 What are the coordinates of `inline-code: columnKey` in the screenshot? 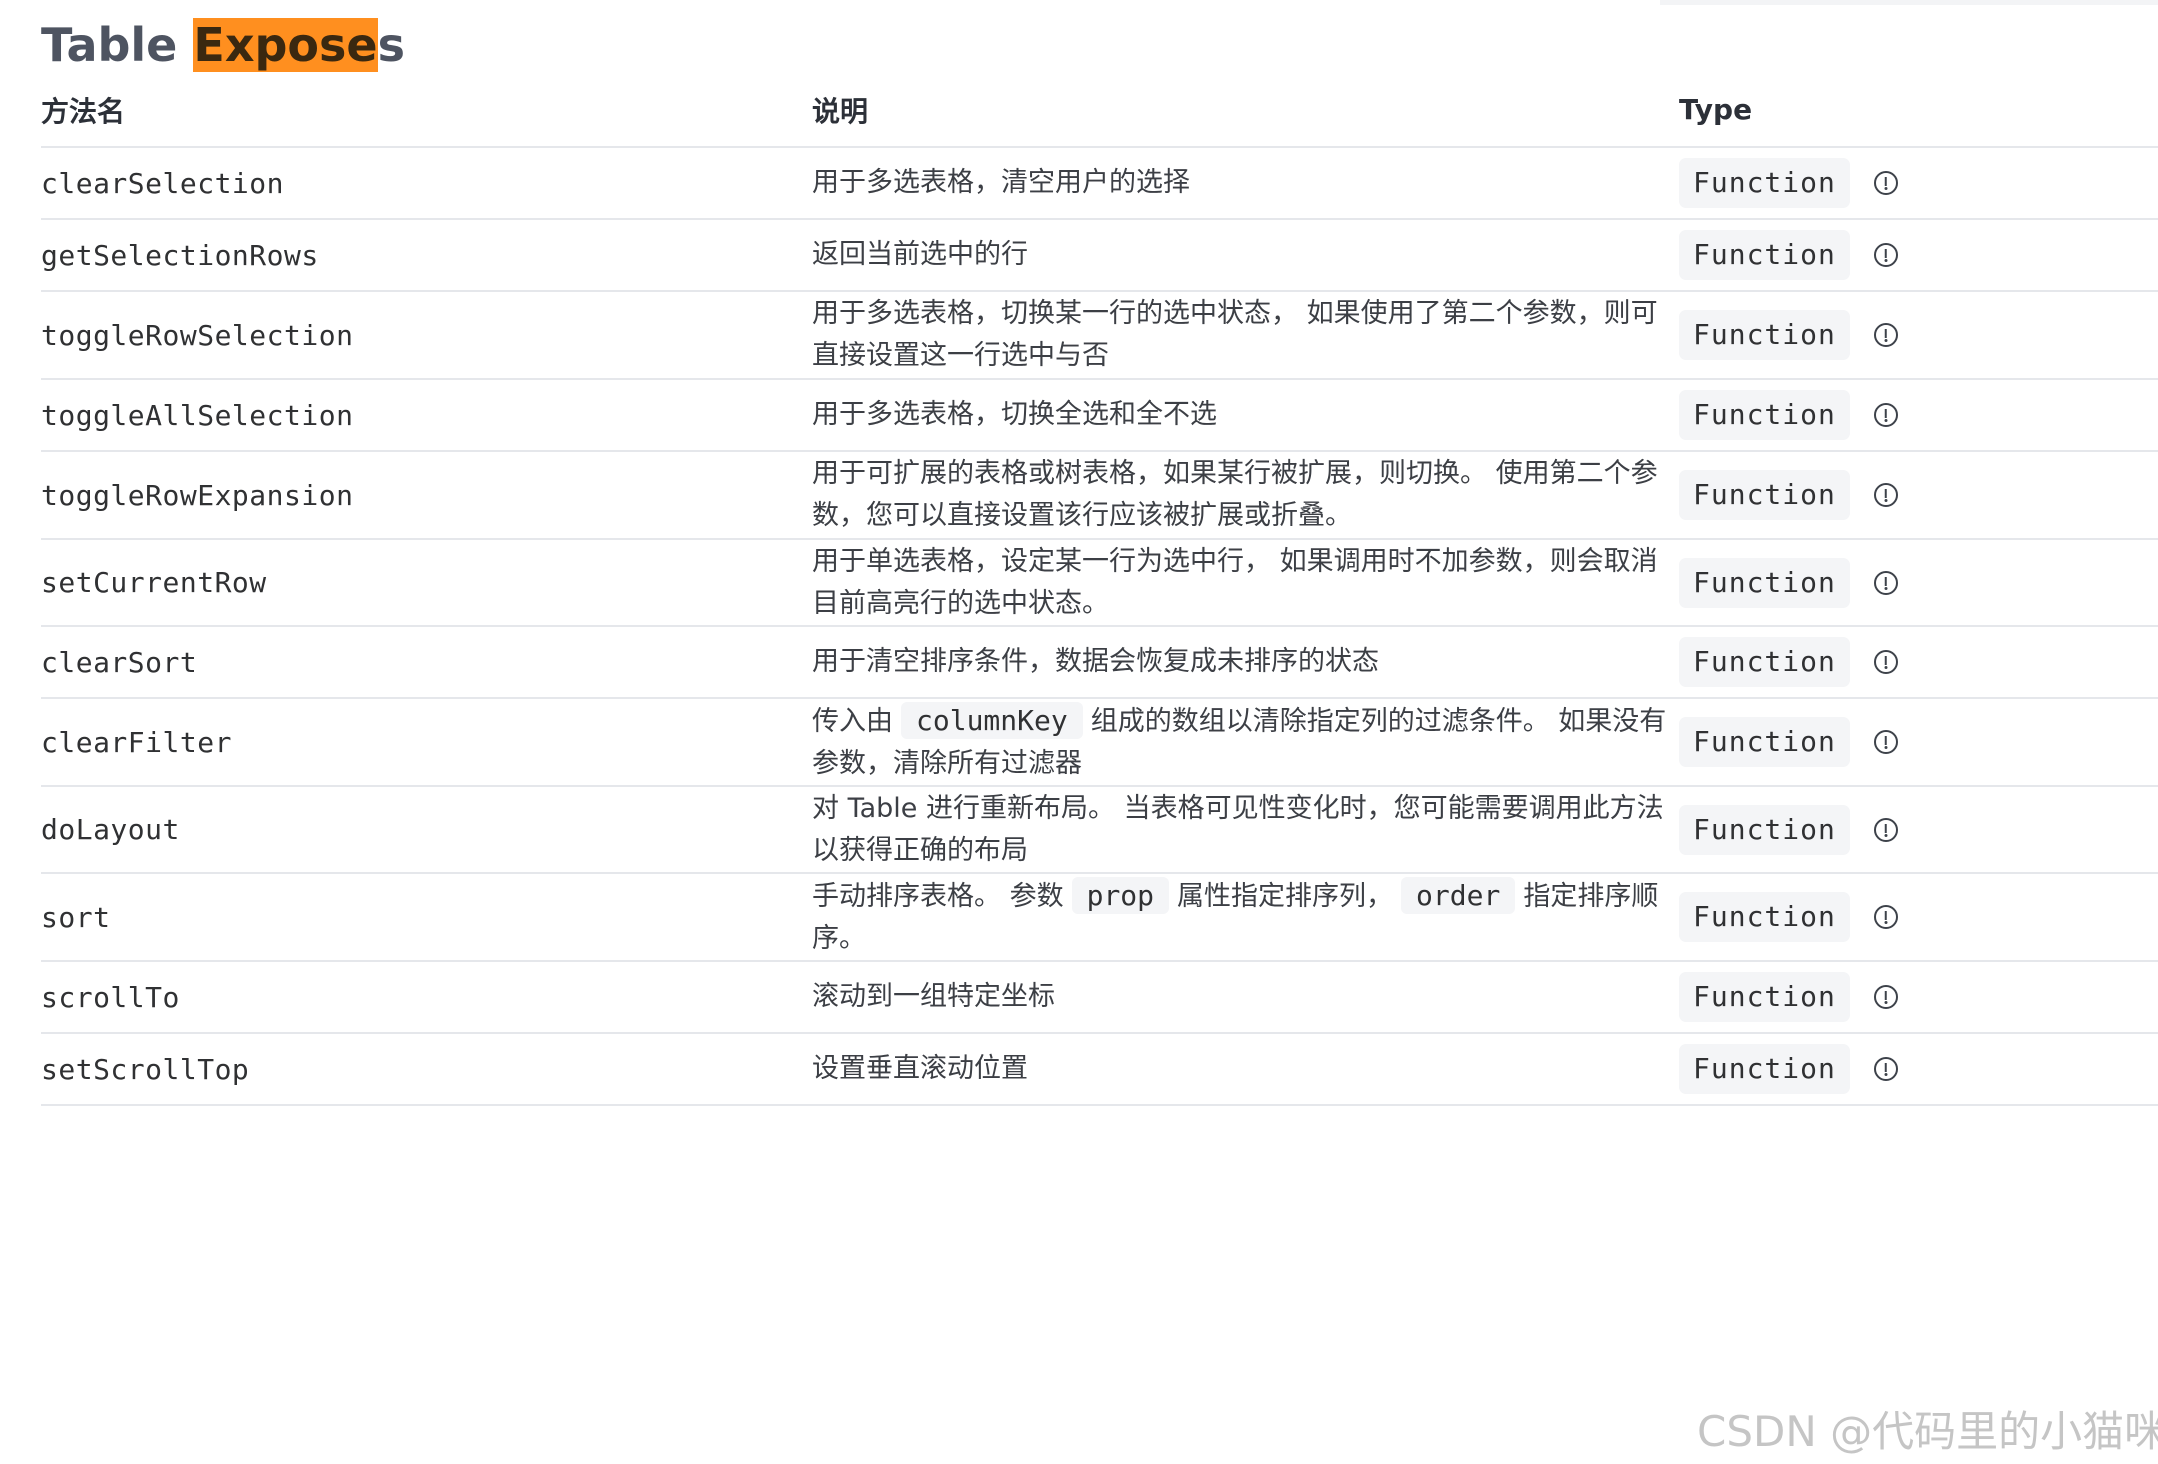 It's located at (992, 720).